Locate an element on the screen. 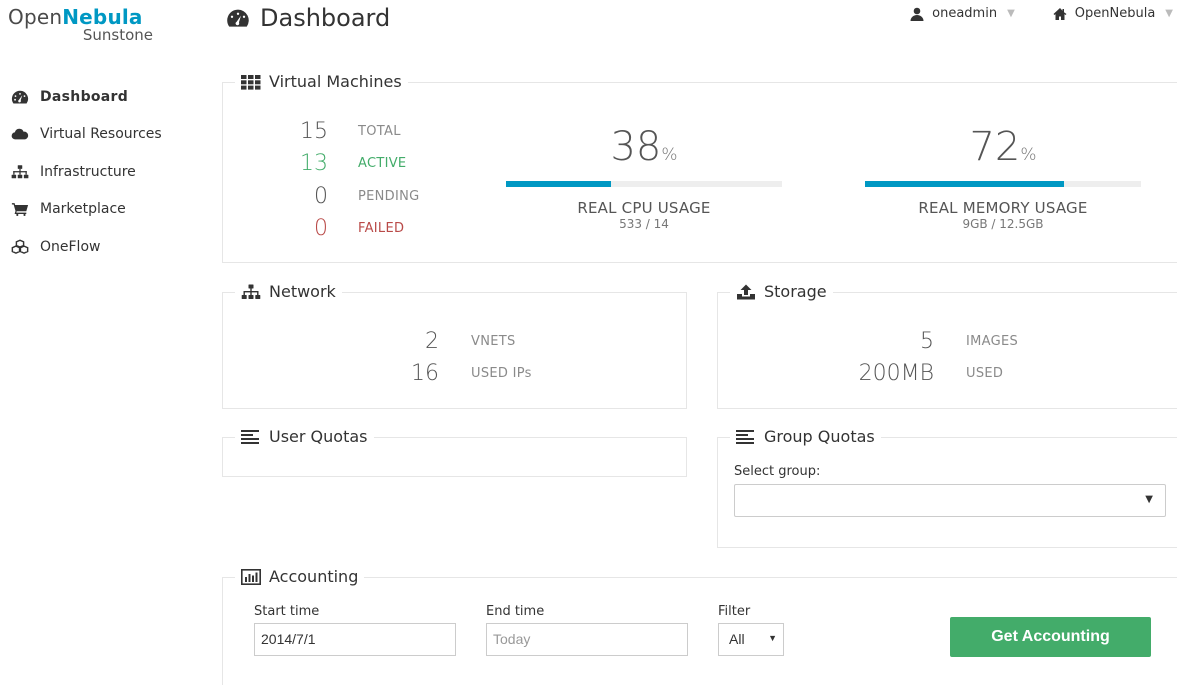 Image resolution: width=1177 pixels, height=685 pixels. home-icon is located at coordinates (1060, 13).